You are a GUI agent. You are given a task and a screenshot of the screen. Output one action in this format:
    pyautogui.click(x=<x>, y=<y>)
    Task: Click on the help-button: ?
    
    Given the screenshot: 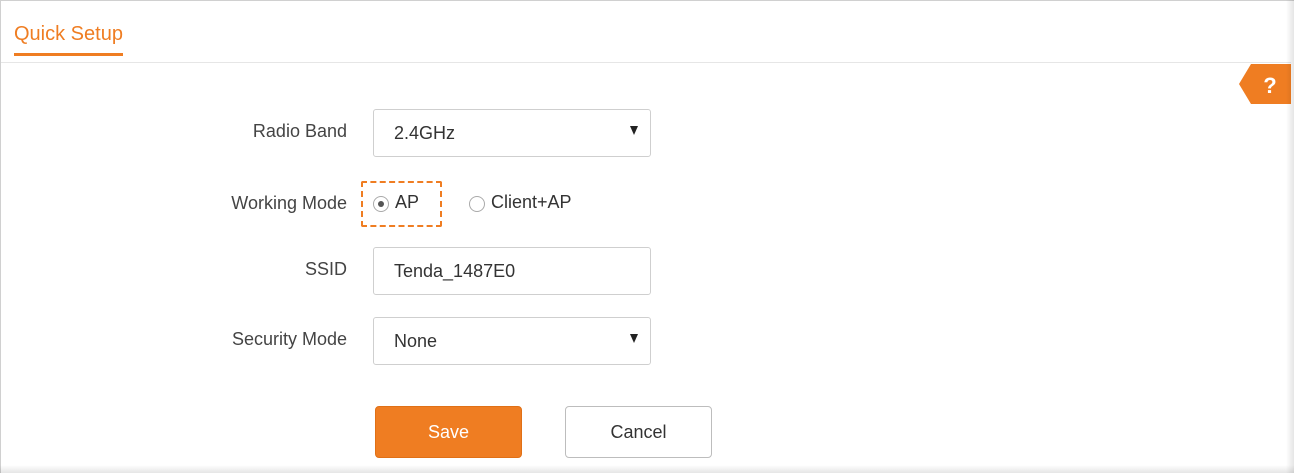 What is the action you would take?
    pyautogui.click(x=1265, y=84)
    